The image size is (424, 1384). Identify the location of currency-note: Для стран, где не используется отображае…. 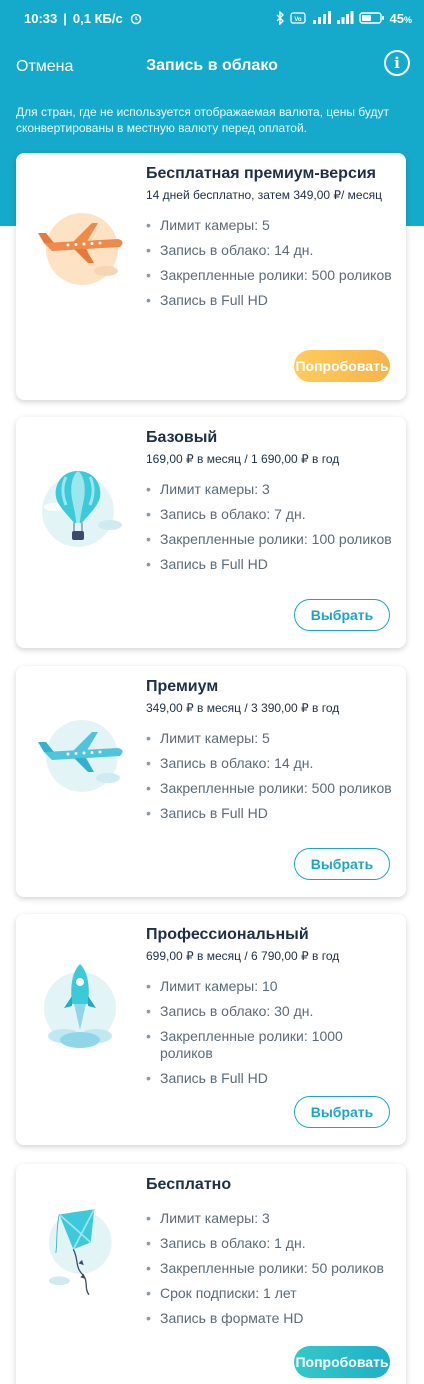
(203, 120).